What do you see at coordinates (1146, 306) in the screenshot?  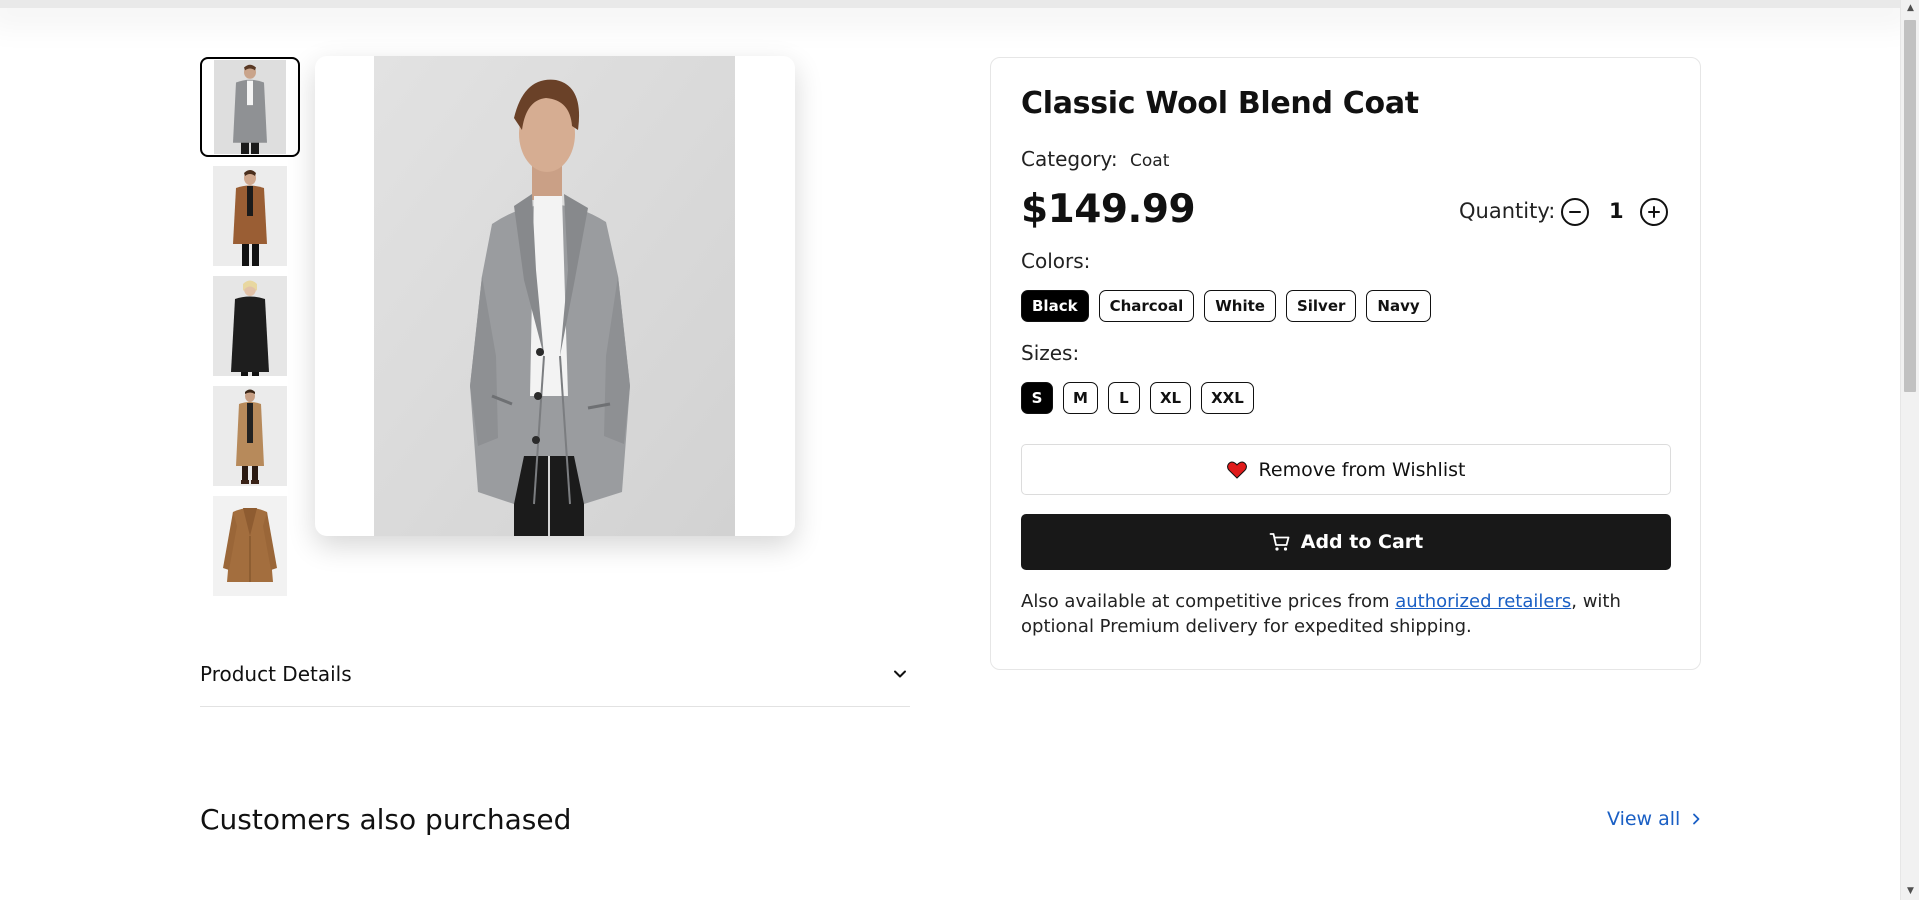 I see `color-option-charcoal: Charcoal` at bounding box center [1146, 306].